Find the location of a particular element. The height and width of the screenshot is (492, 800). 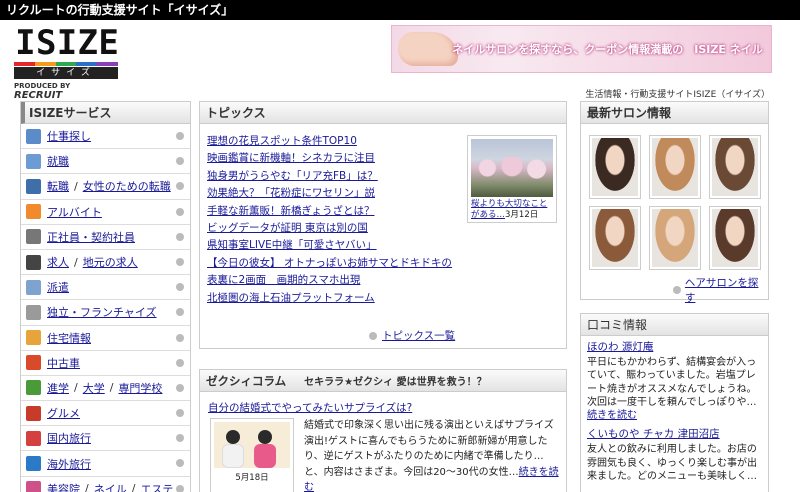

topic-link: 映画鑑賞に新機軸！シネカラに注目 is located at coordinates (329, 158).